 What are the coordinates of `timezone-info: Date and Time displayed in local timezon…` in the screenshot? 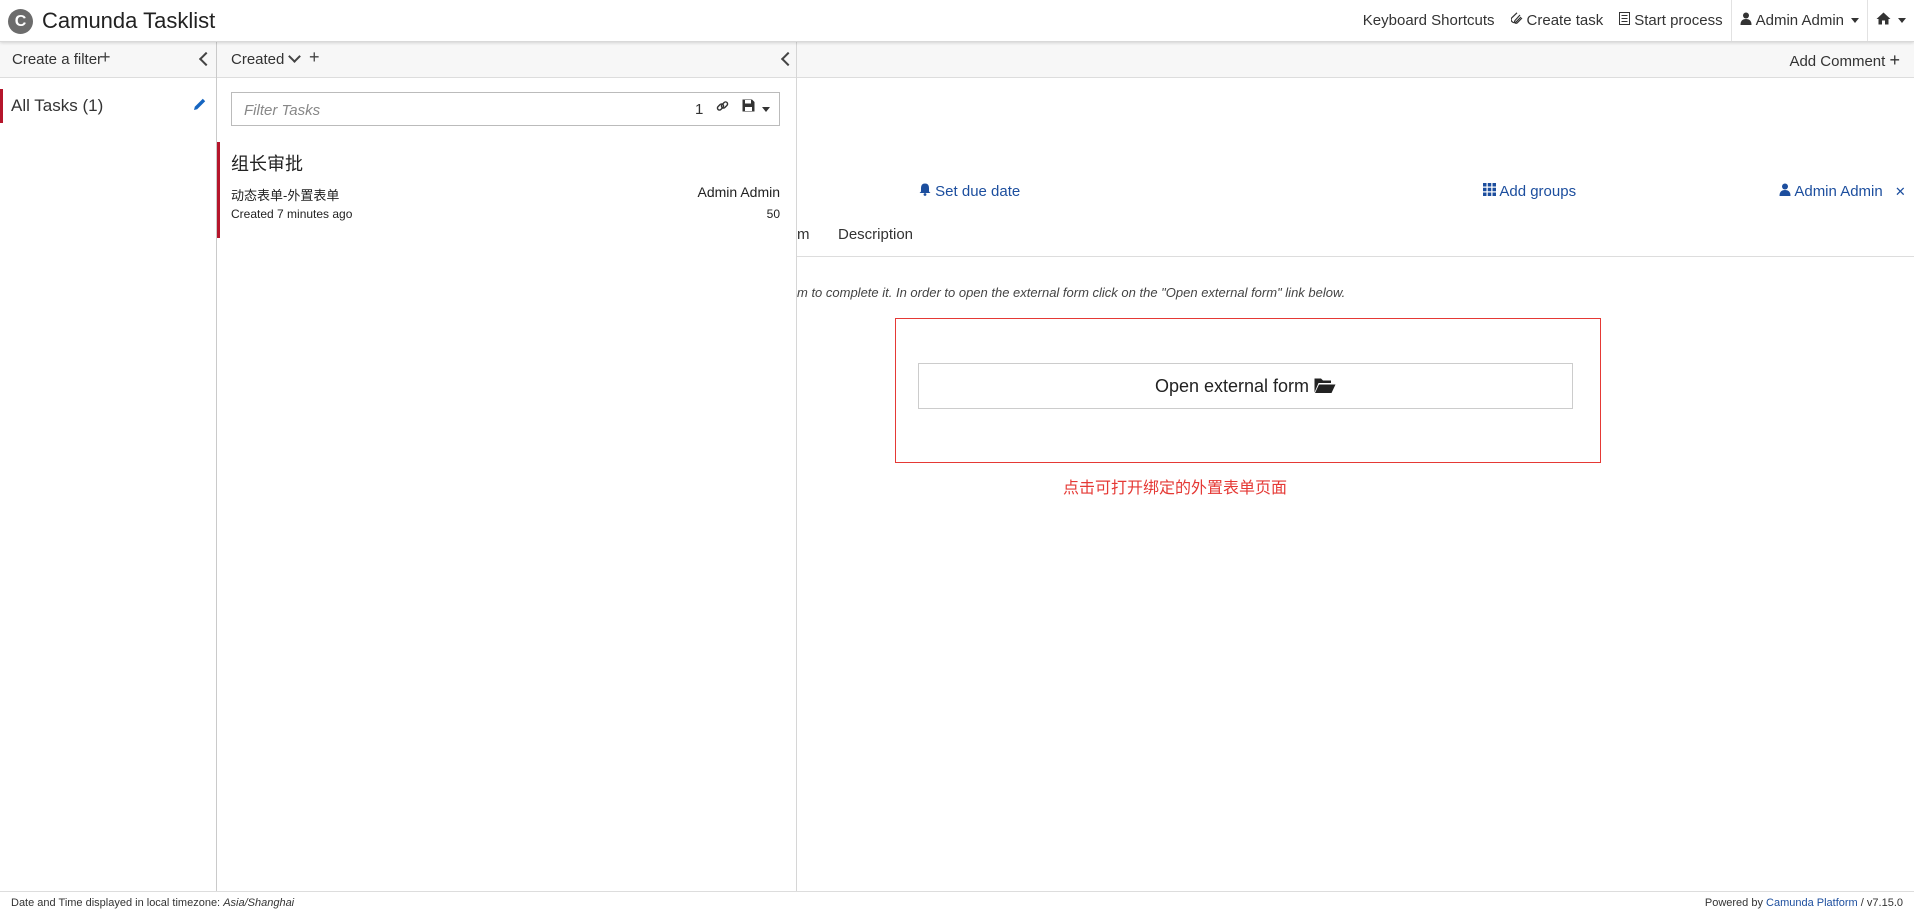 It's located at (152, 903).